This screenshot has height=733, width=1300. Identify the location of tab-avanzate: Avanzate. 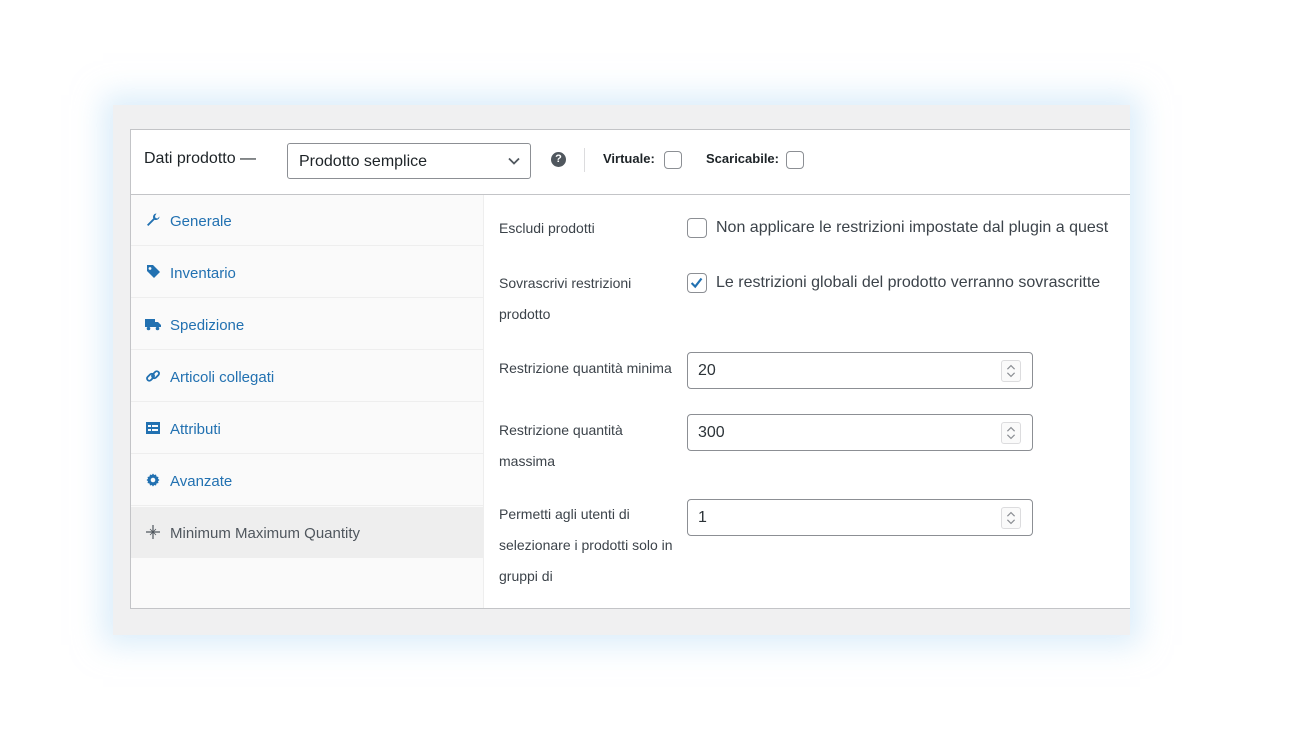
(307, 480).